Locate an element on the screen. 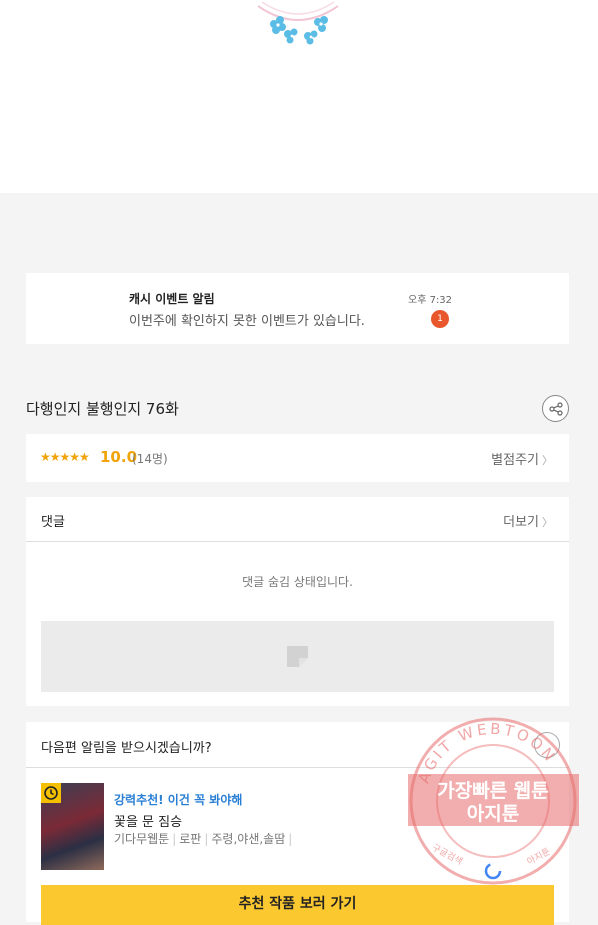 The height and width of the screenshot is (925, 598). recommend-cta-button: 추천 작품 보러 가기 is located at coordinates (297, 905).